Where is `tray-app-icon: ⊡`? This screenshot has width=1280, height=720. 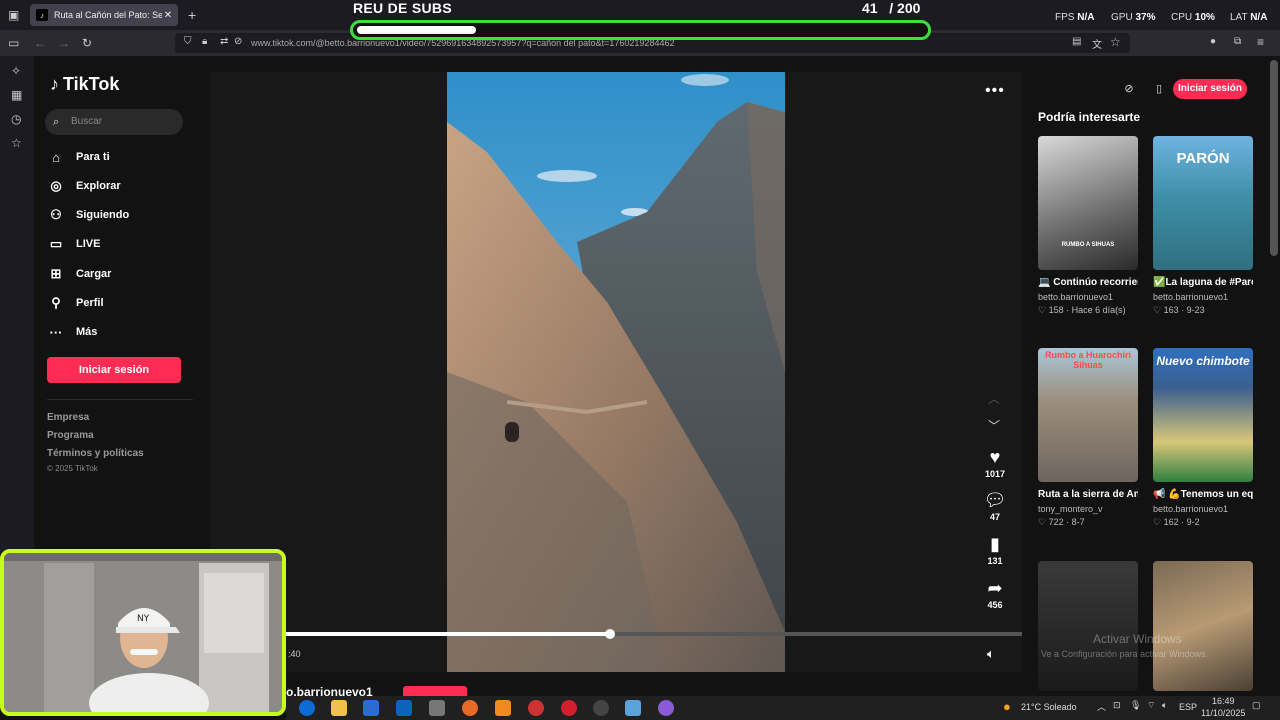
tray-app-icon: ⊡ is located at coordinates (1117, 705).